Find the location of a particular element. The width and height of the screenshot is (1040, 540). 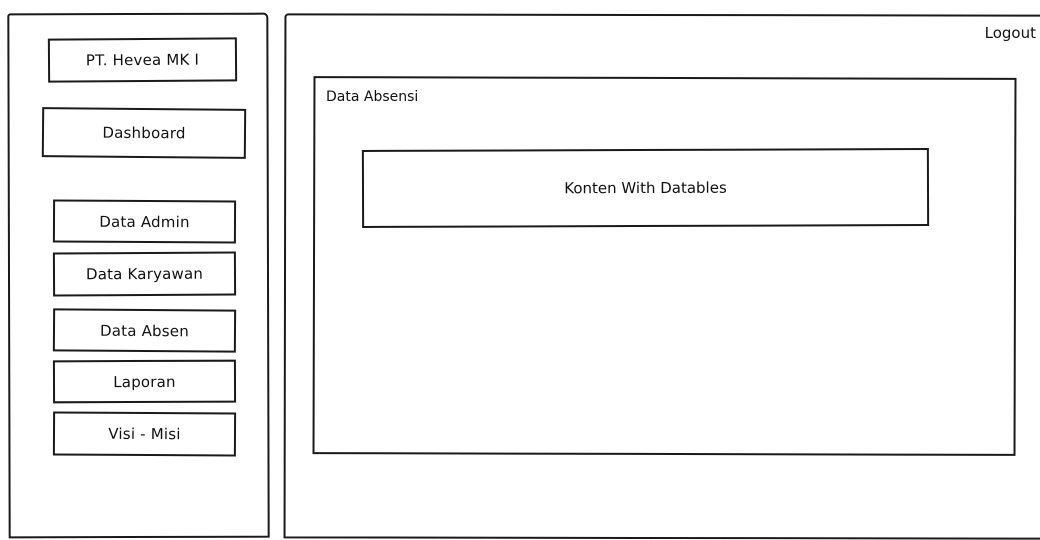

sidebar-item-data-absen: Data Absen is located at coordinates (144, 330).